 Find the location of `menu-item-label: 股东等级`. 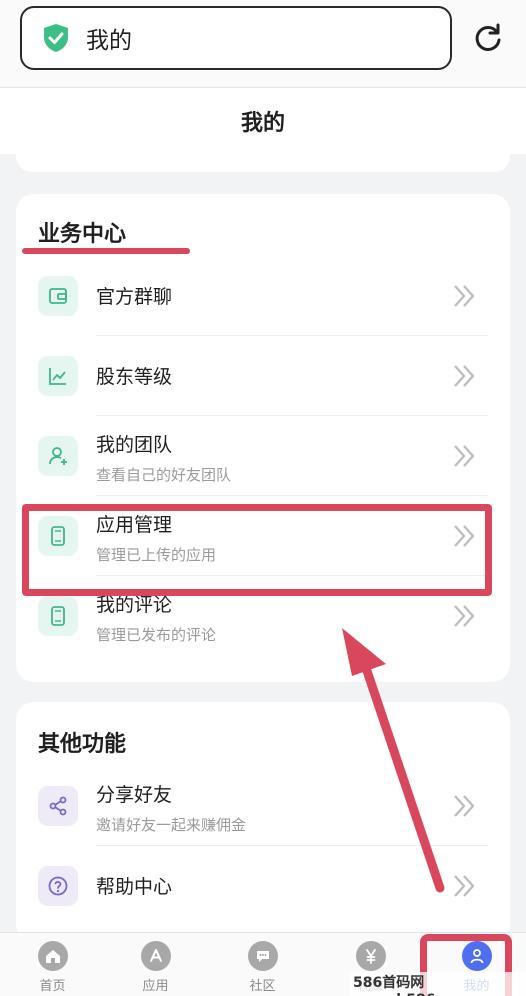

menu-item-label: 股东等级 is located at coordinates (134, 377).